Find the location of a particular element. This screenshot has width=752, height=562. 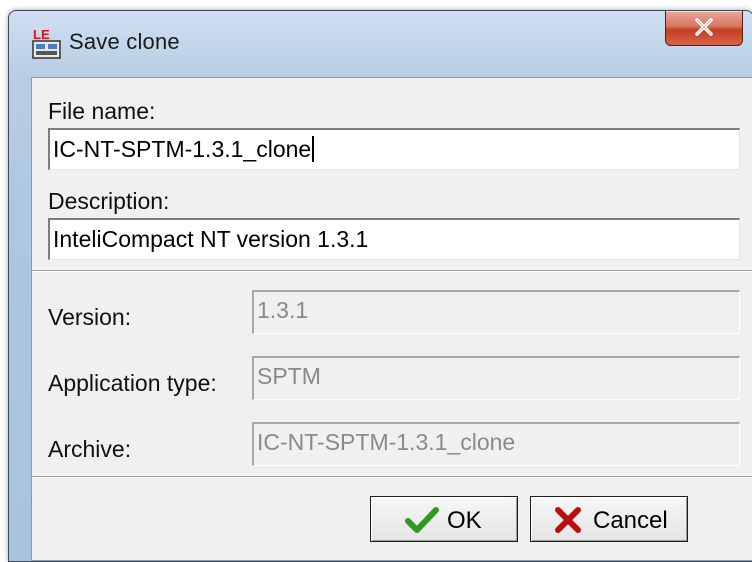

version-label: Version: is located at coordinates (90, 317).